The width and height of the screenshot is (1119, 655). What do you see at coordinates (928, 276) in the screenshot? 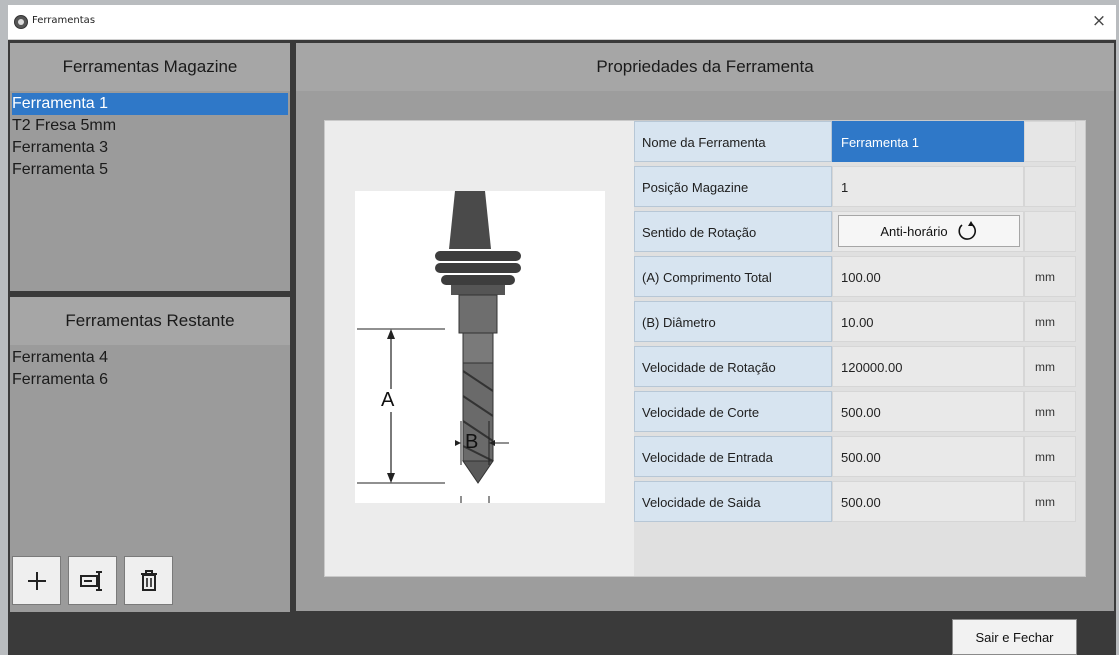
I see `total-length-field: 100.00` at bounding box center [928, 276].